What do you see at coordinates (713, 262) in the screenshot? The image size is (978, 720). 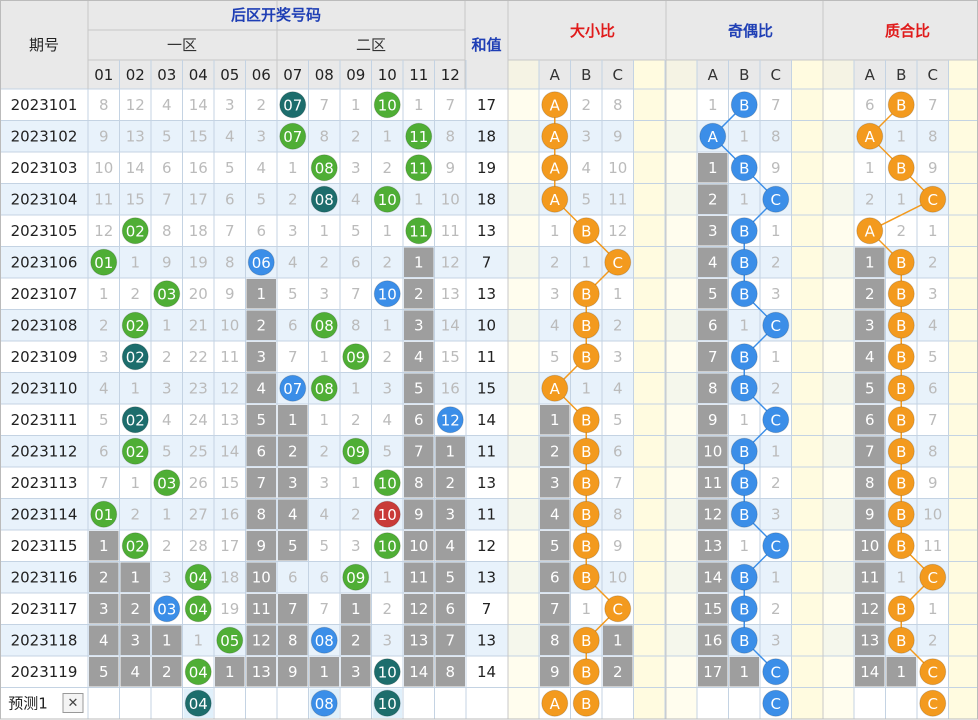 I see `jiou-omission-value: 4` at bounding box center [713, 262].